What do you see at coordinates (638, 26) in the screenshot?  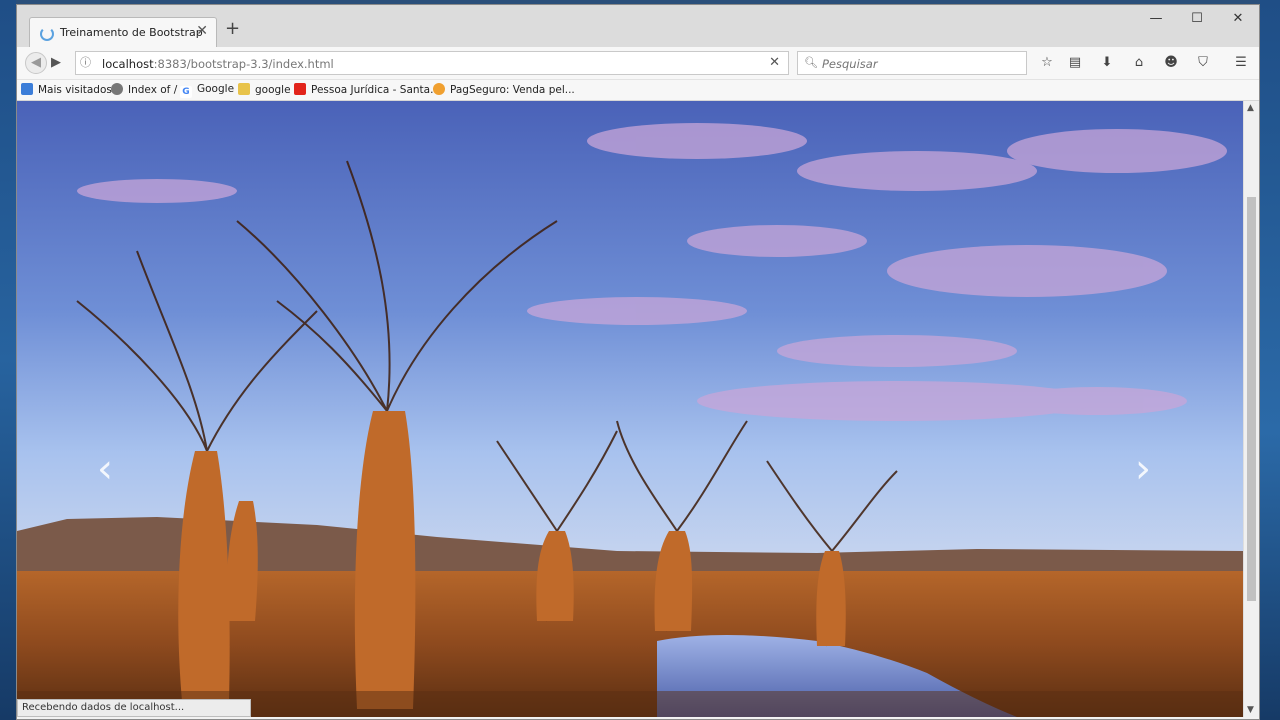 I see `title-bar: Treinamento de Bootstrap ✕ + — ☐ ✕` at bounding box center [638, 26].